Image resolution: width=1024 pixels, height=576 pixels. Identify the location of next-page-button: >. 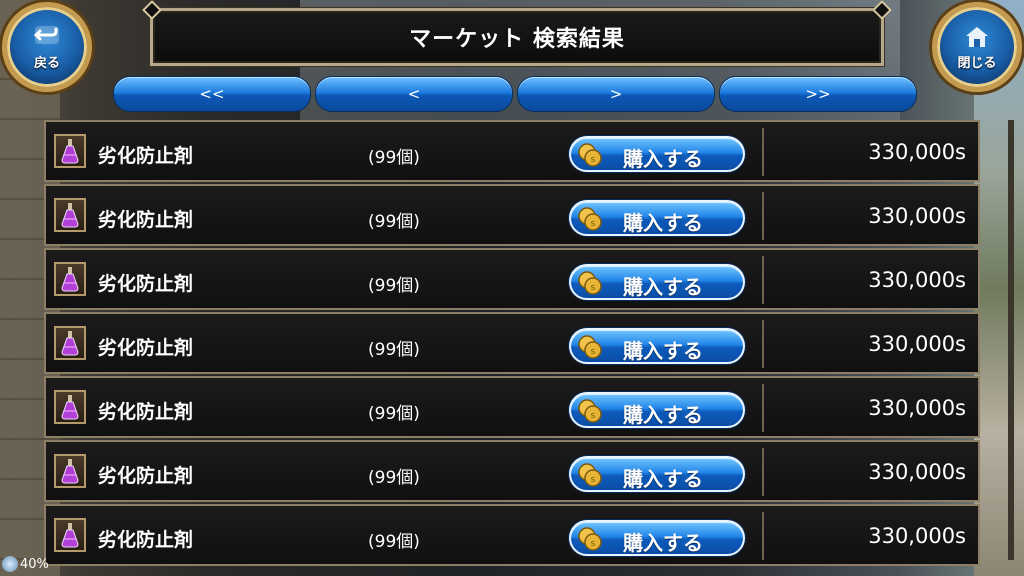
(616, 94).